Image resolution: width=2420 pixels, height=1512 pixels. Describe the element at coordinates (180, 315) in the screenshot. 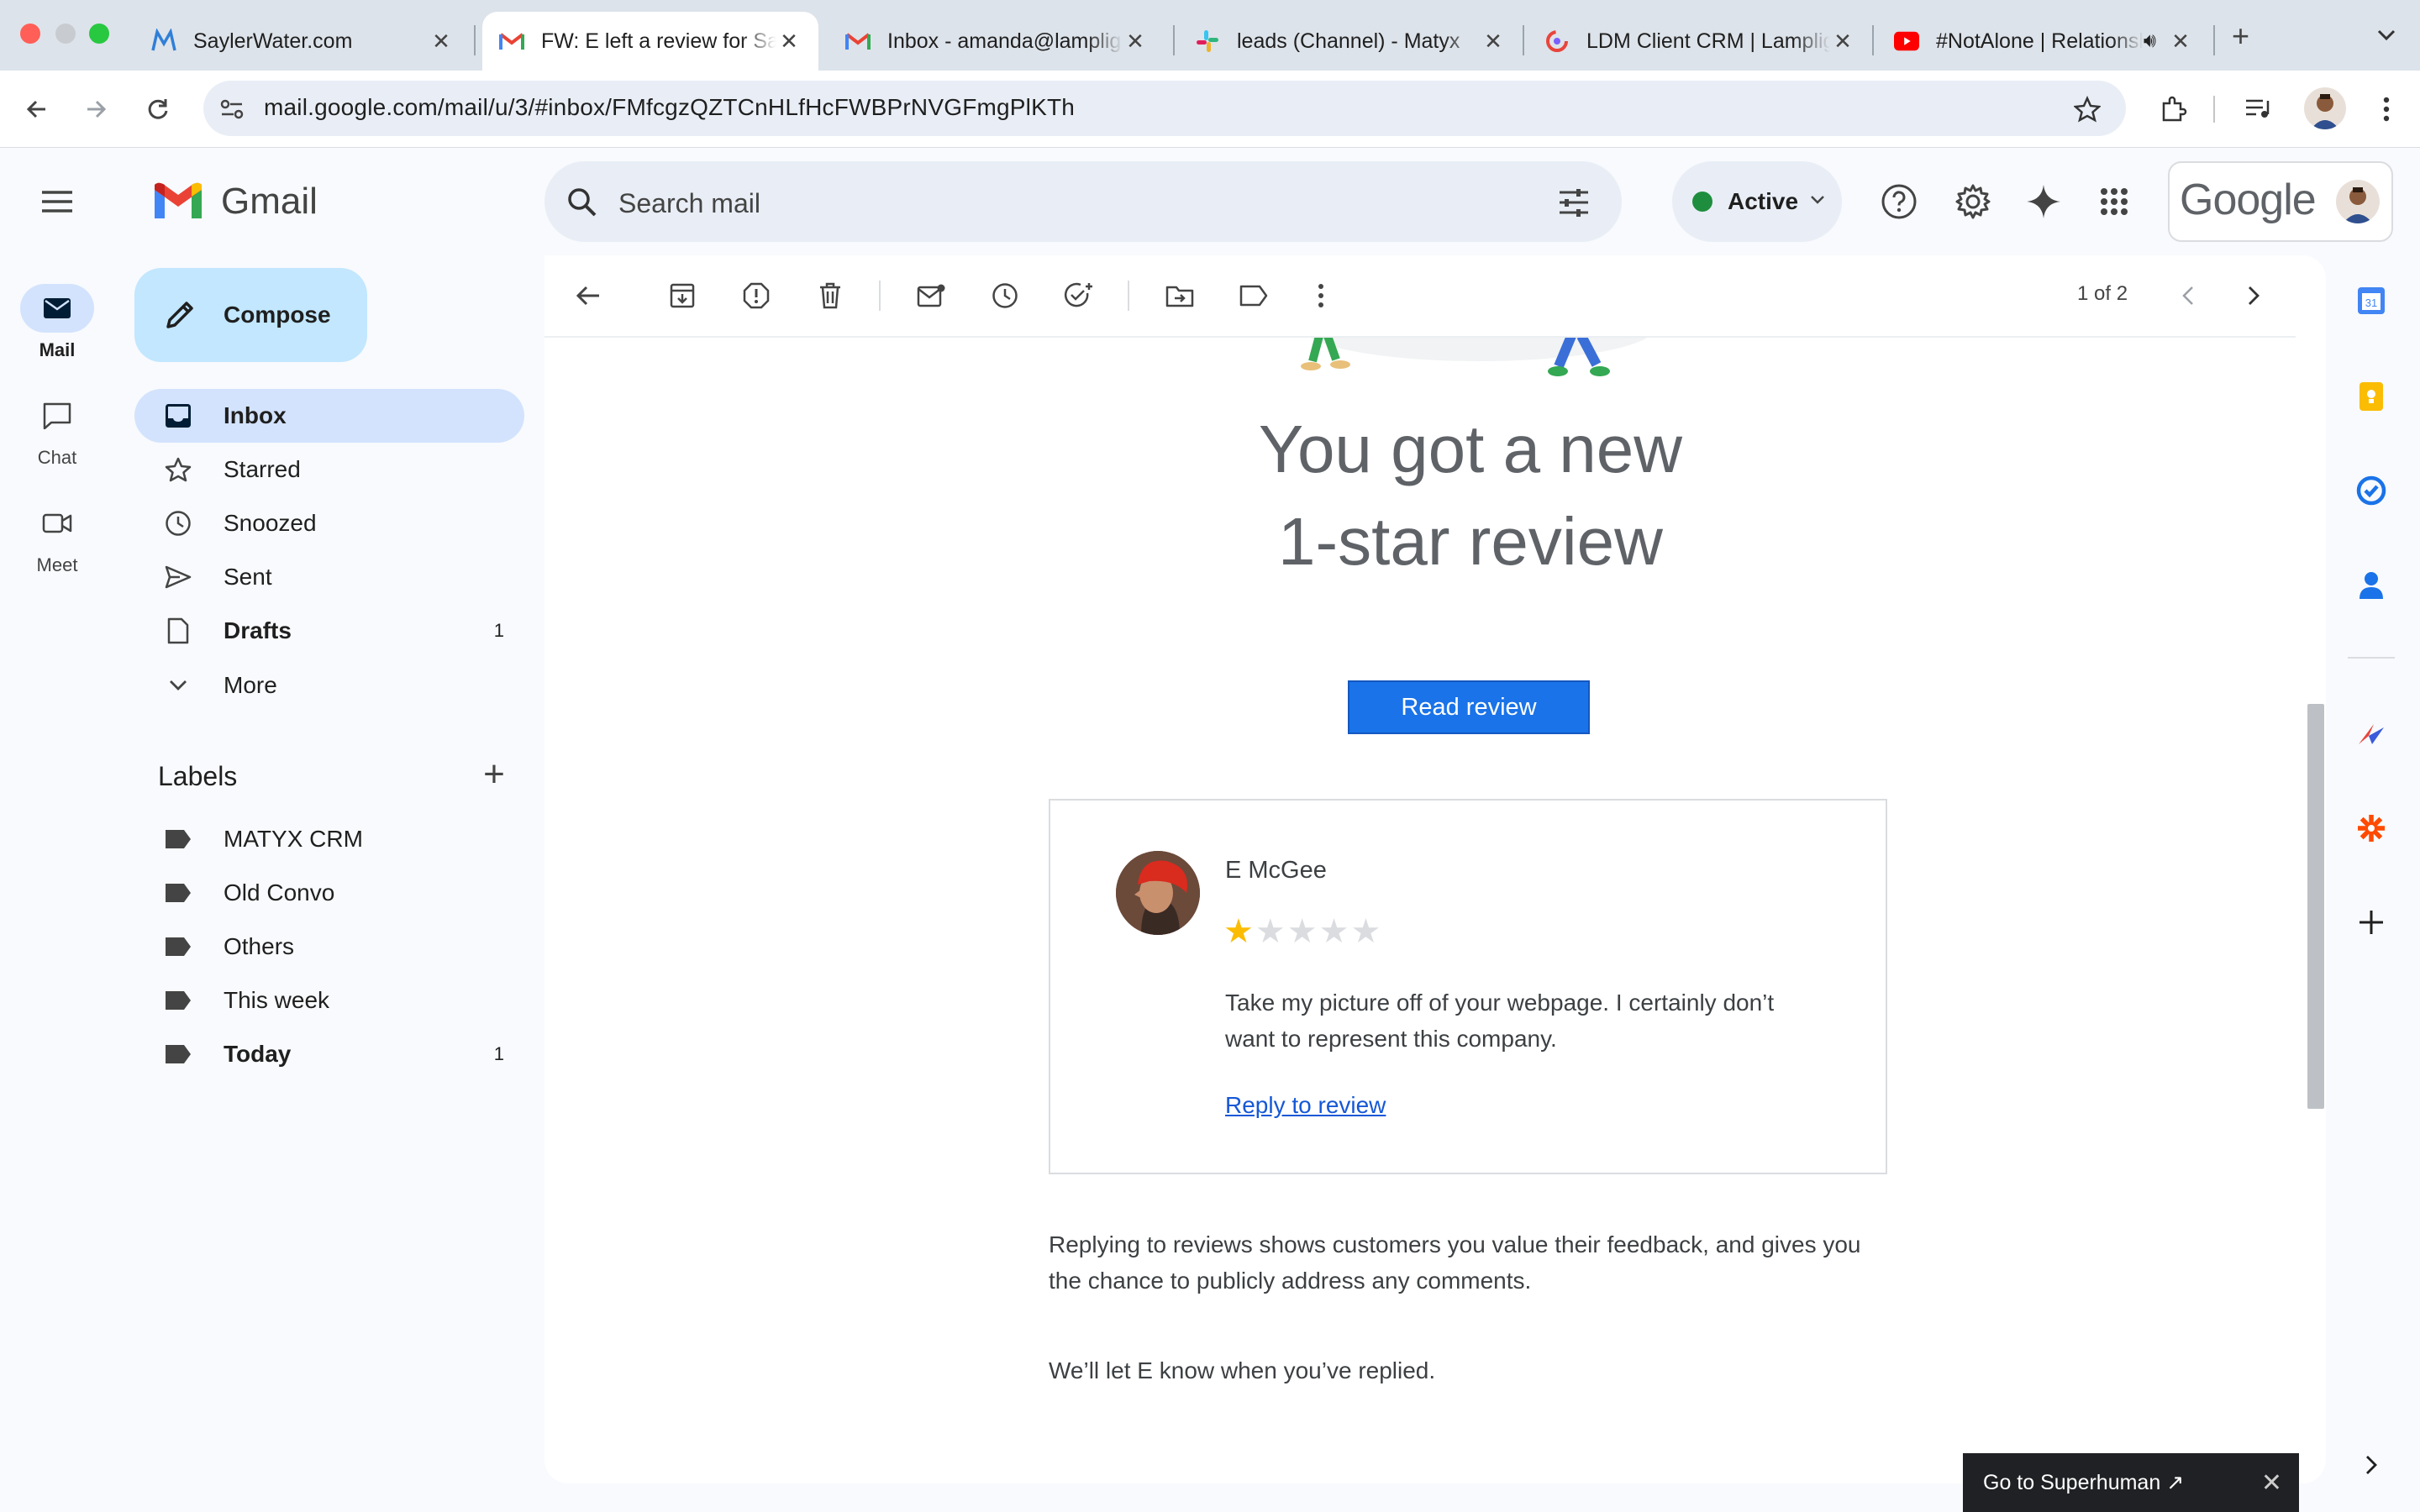

I see `pencil-icon` at that location.